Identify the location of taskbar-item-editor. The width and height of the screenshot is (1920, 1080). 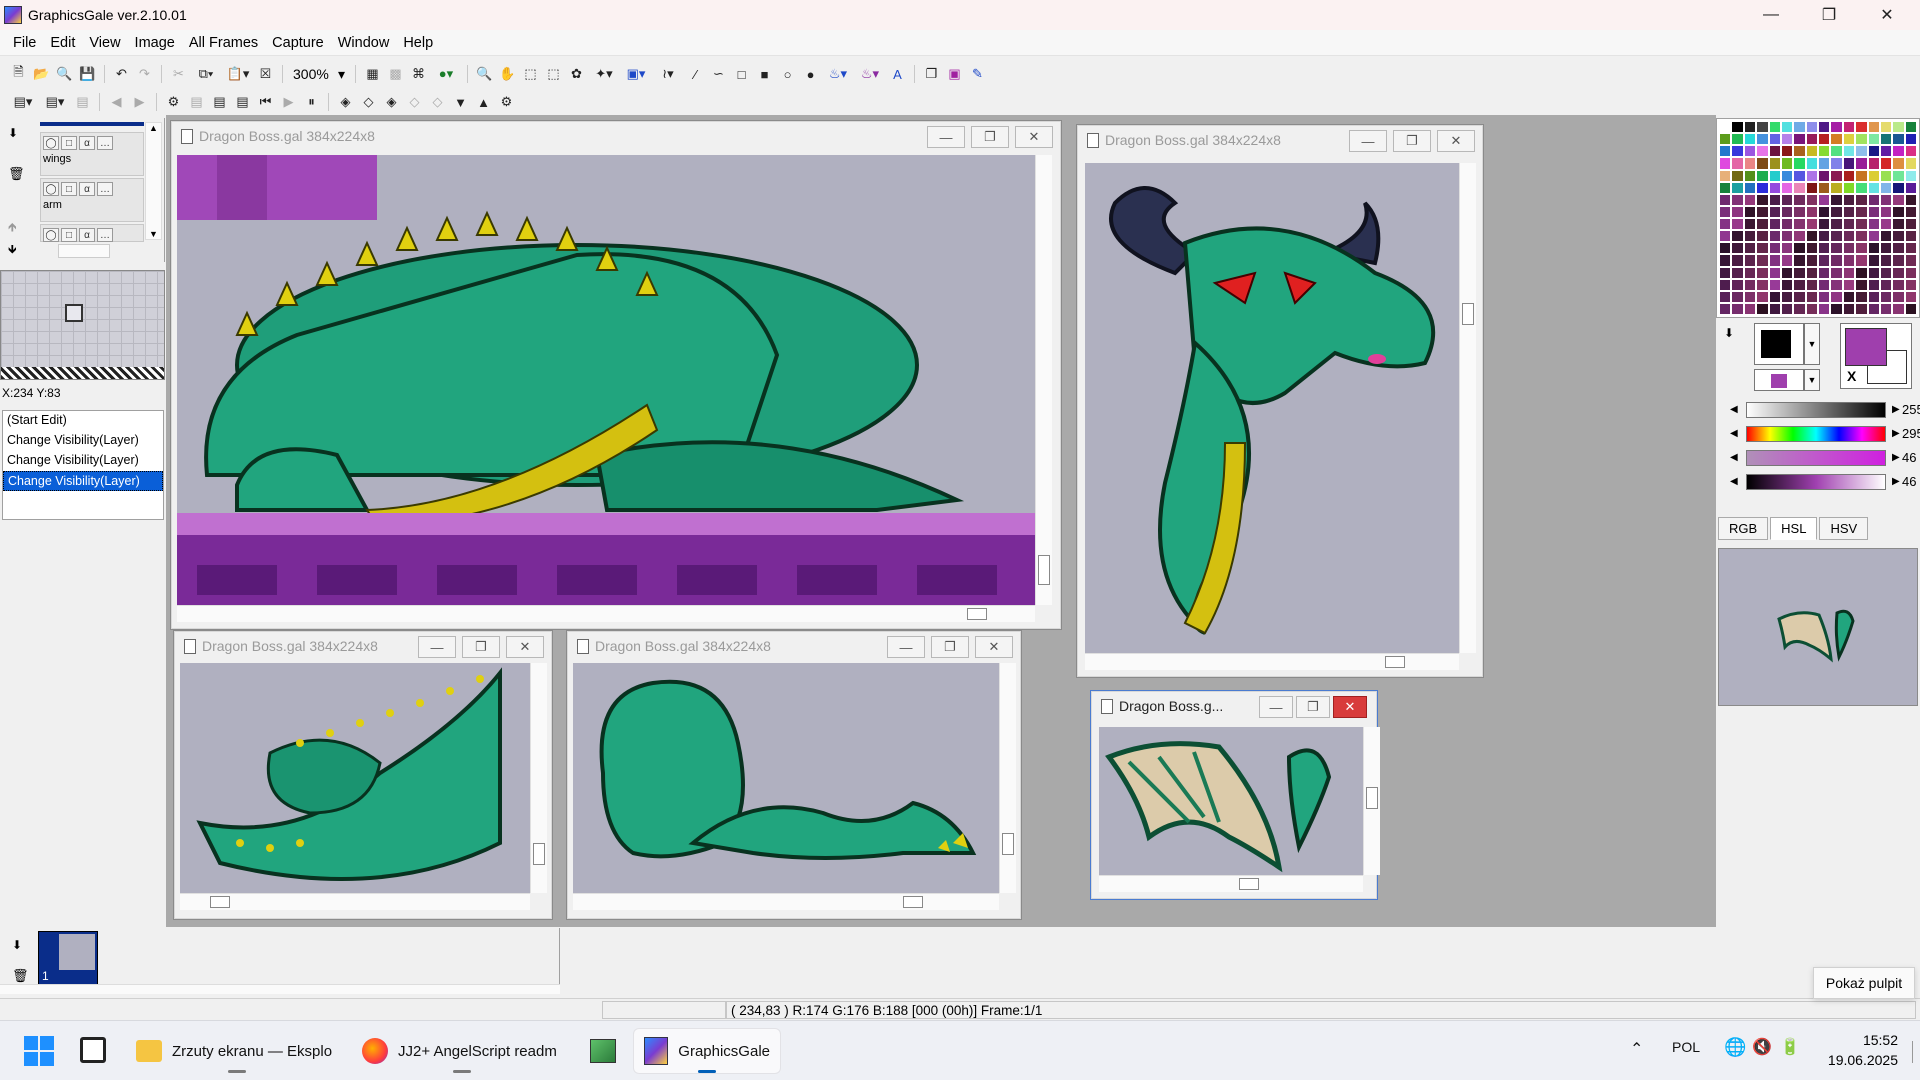
(603, 1051).